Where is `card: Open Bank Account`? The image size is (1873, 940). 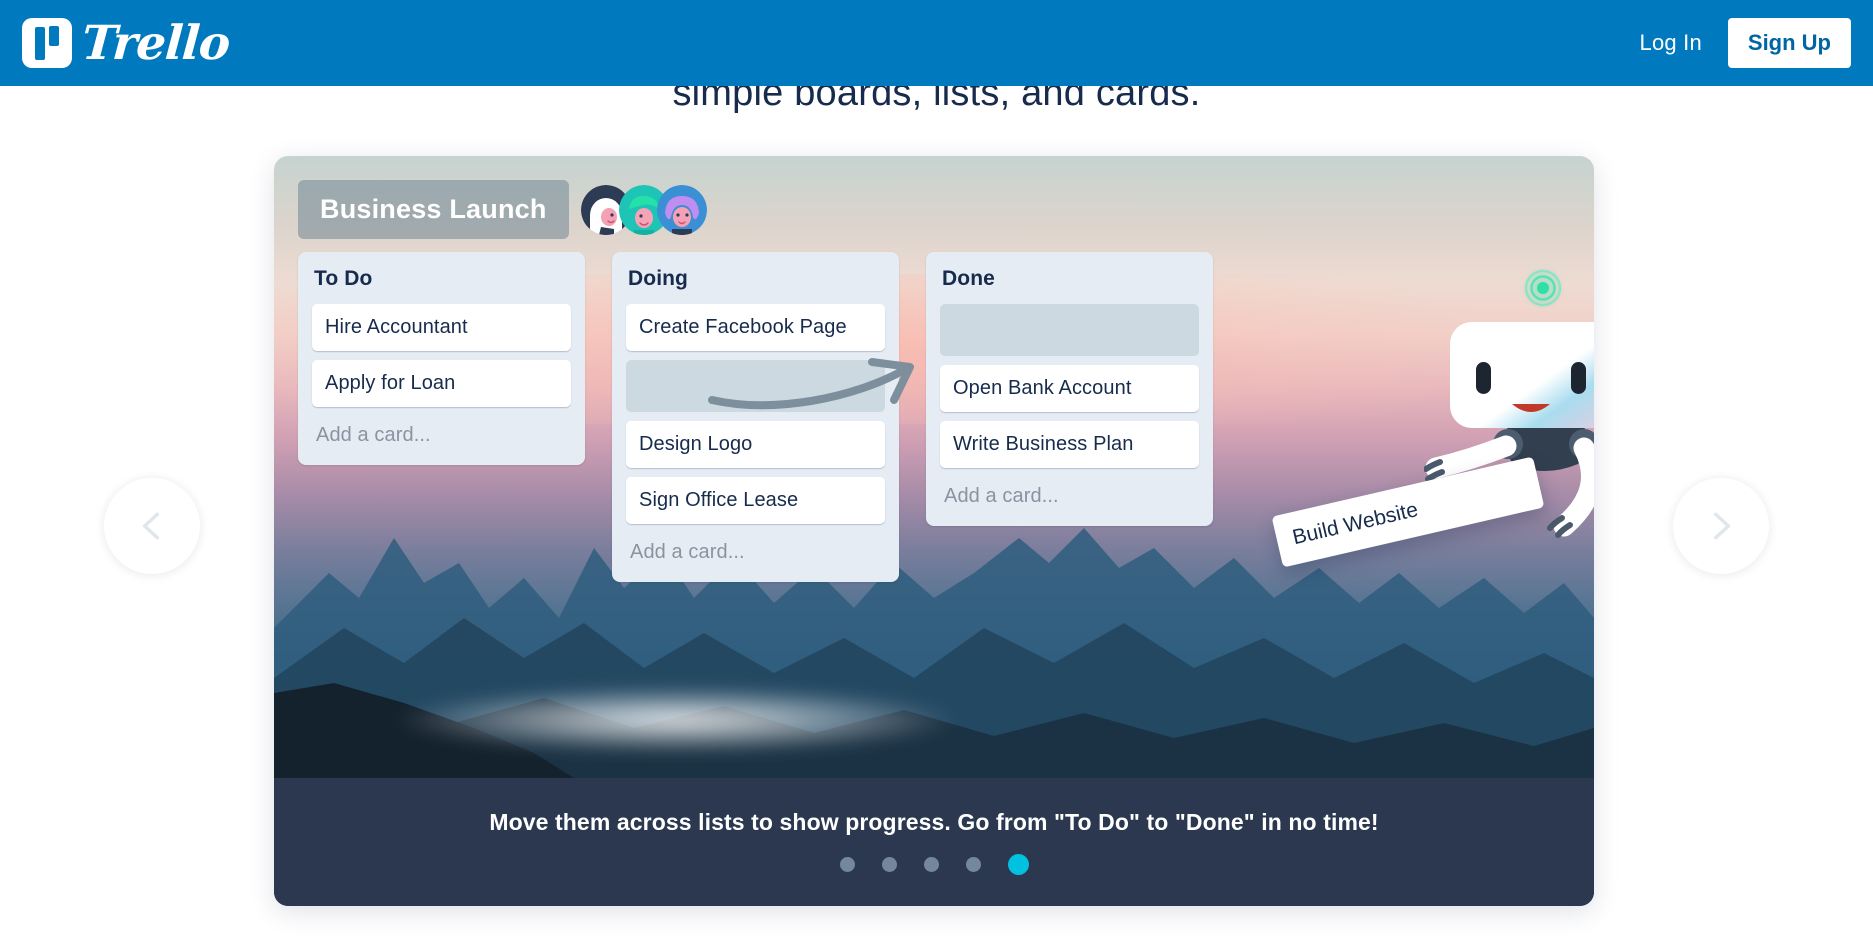 card: Open Bank Account is located at coordinates (1069, 388).